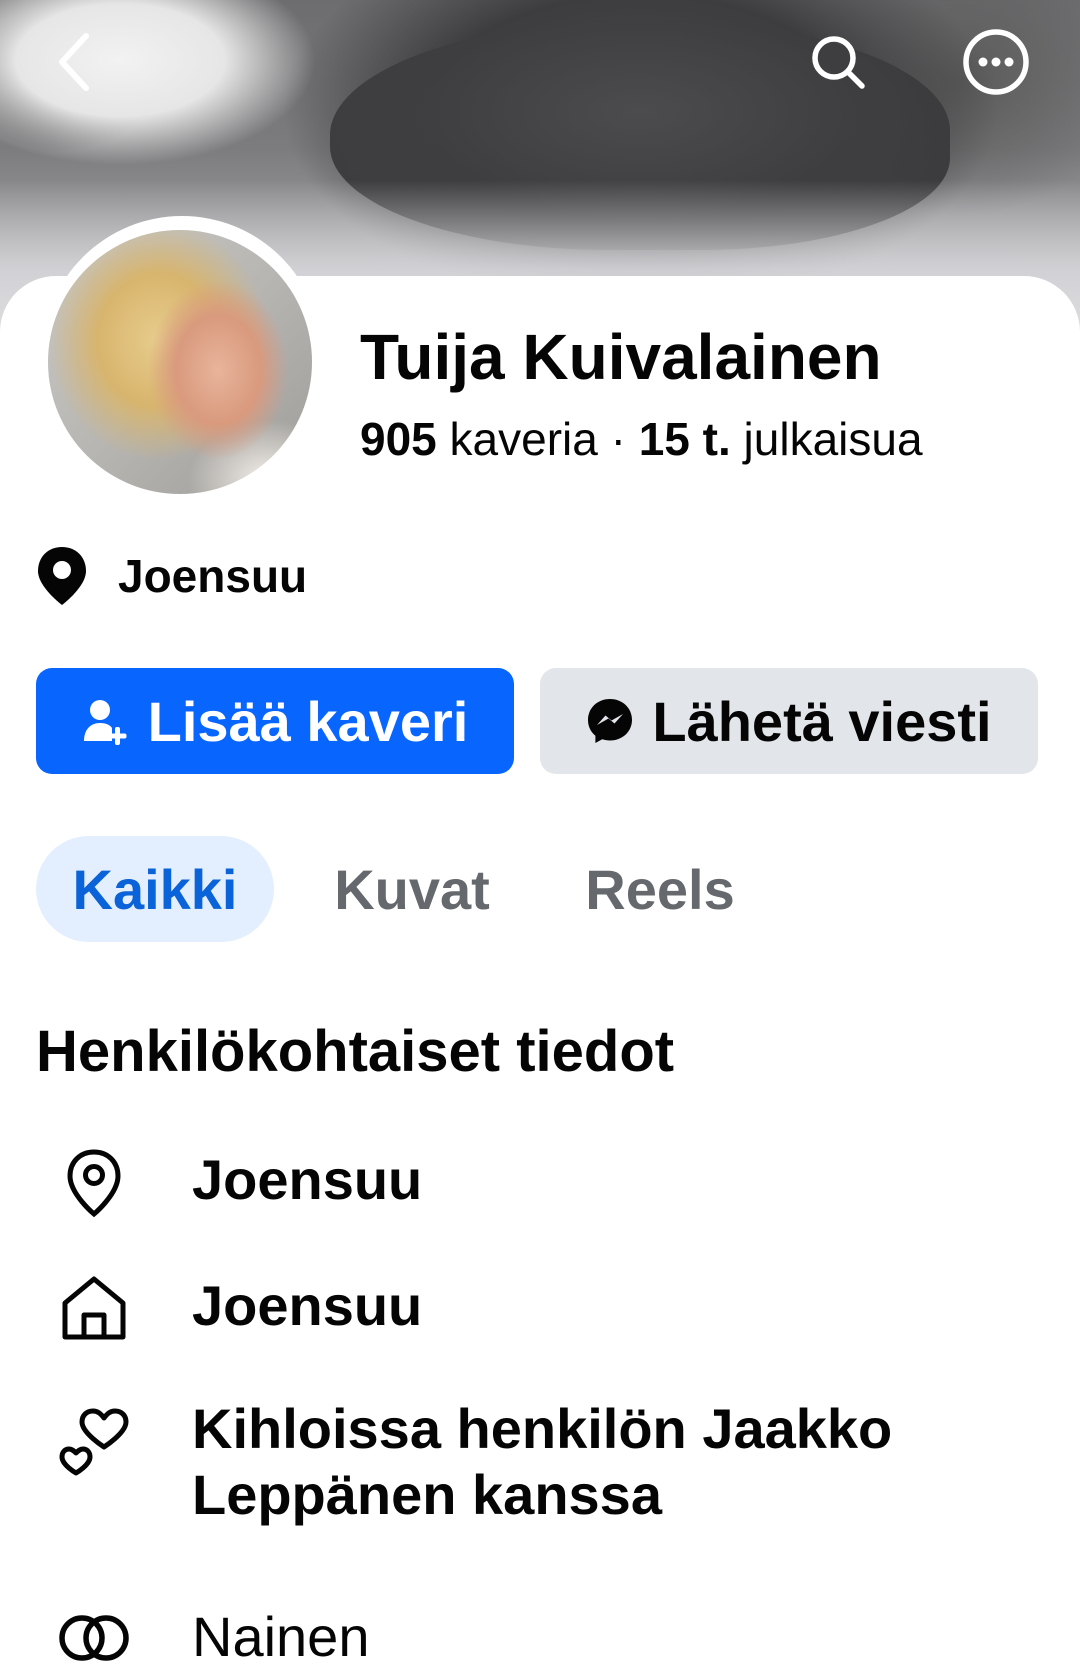  I want to click on profile-name: Tuija Kuivalainen, so click(621, 357).